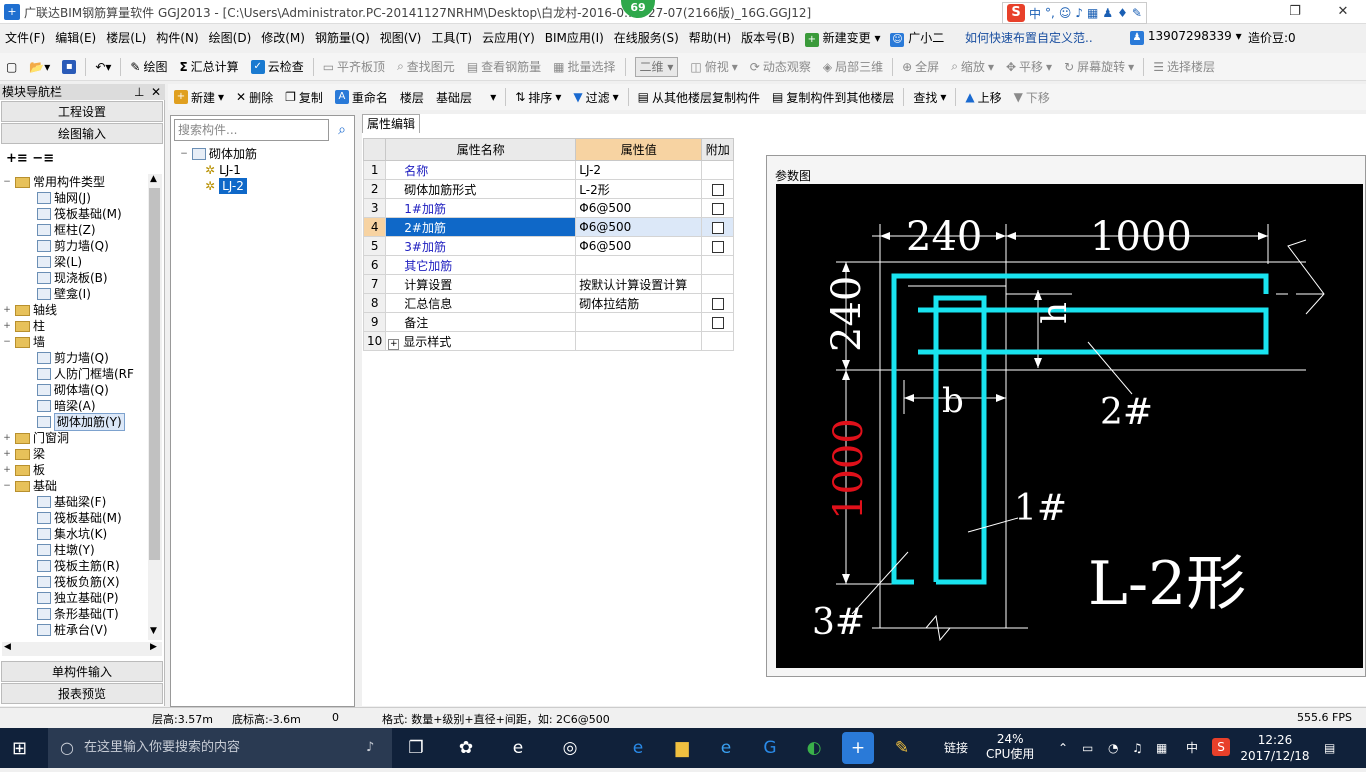  Describe the element at coordinates (1099, 66) in the screenshot. I see `rotate-screen-button: ↻ 屏幕旋转 ▾` at that location.